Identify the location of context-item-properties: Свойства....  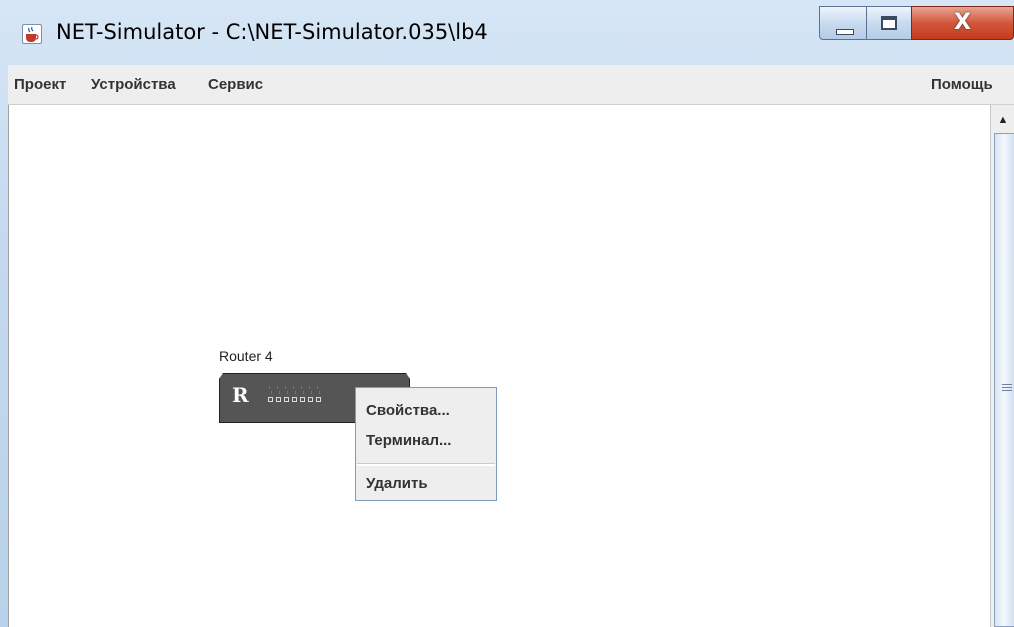
(426, 411).